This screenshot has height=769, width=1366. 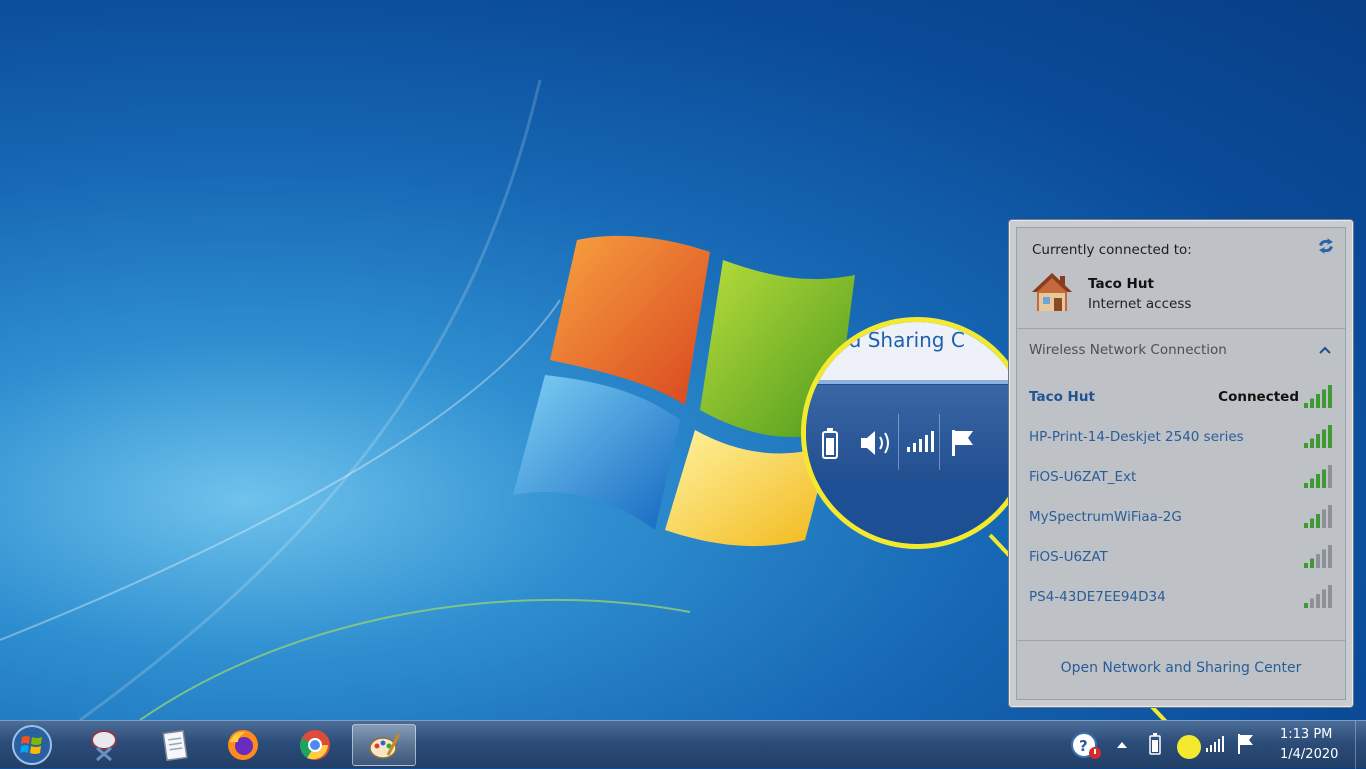 I want to click on network-ssid: HP-Print-14-Deskjet 2540 series, so click(x=1136, y=437).